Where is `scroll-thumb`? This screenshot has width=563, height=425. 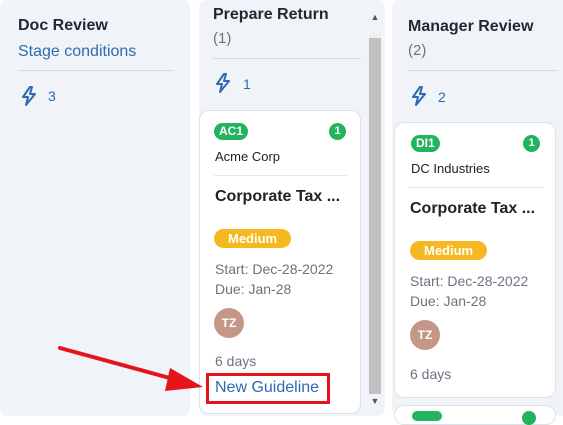 scroll-thumb is located at coordinates (375, 216).